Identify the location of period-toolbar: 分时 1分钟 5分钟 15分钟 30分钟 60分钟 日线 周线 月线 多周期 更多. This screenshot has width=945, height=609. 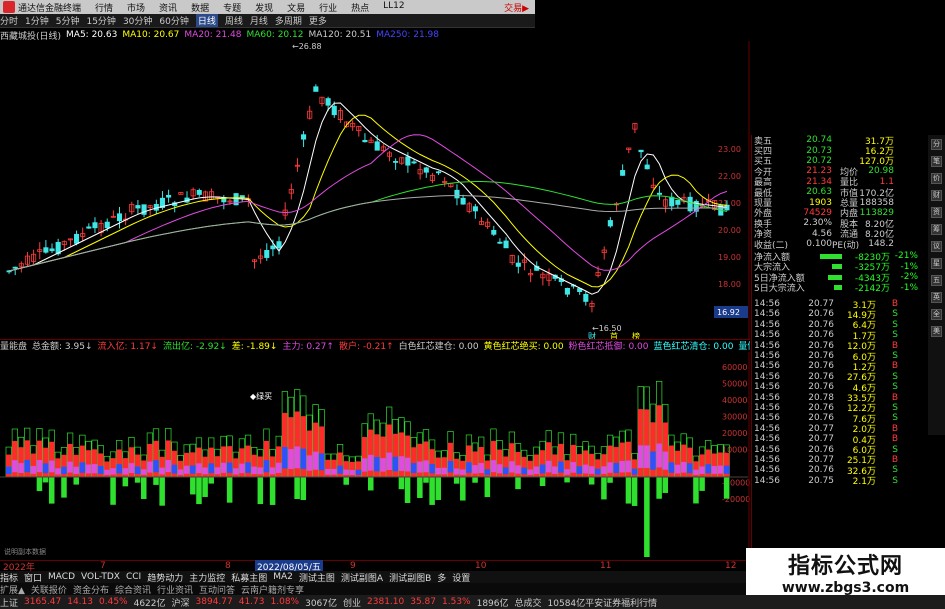
(267, 21).